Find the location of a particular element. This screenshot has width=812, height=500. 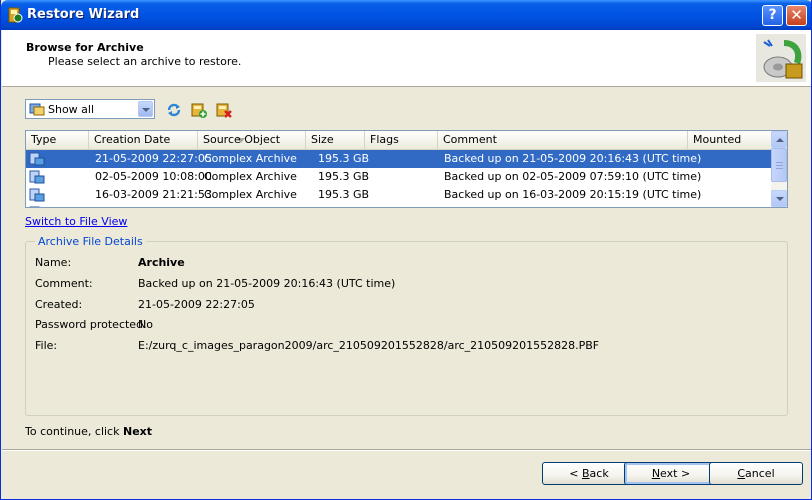

page-title: Browse for Archive is located at coordinates (85, 47).